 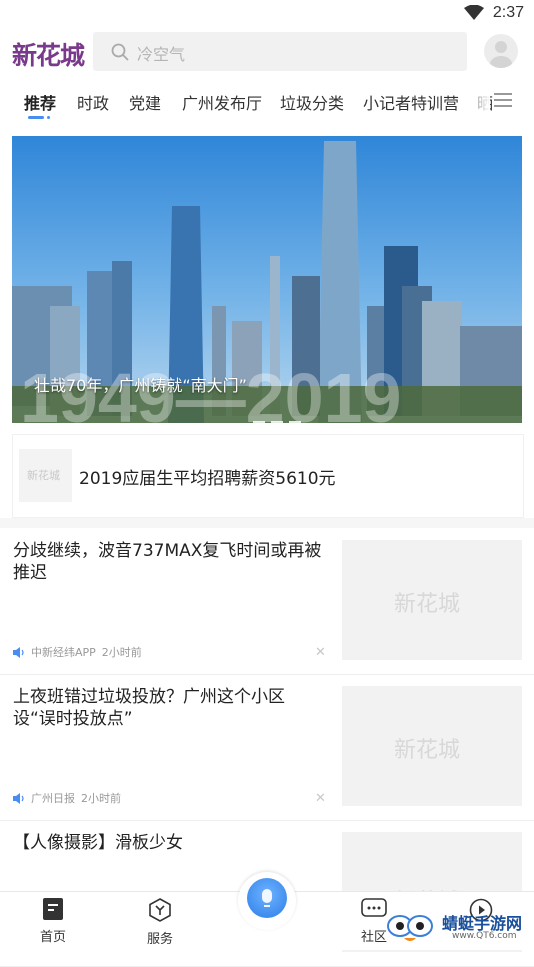 I want to click on center-voice-button, so click(x=267, y=901).